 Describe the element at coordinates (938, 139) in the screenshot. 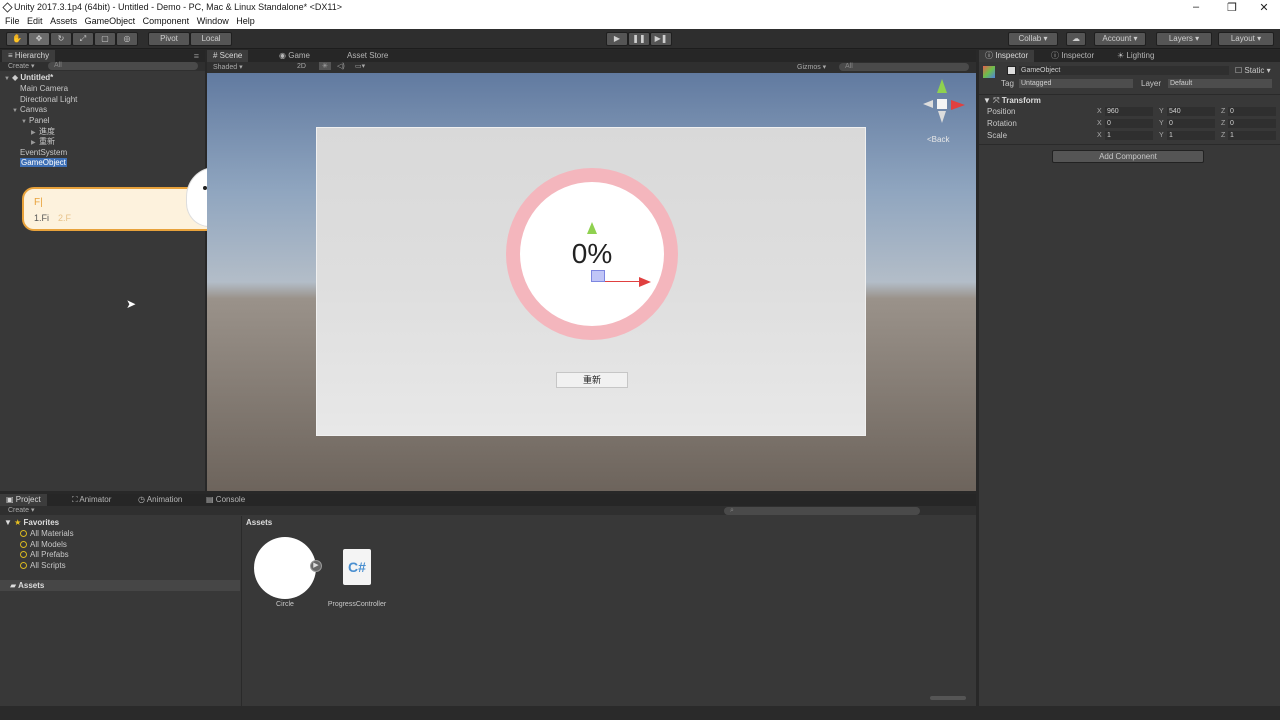

I see `gizmo-back-label: <Back` at that location.